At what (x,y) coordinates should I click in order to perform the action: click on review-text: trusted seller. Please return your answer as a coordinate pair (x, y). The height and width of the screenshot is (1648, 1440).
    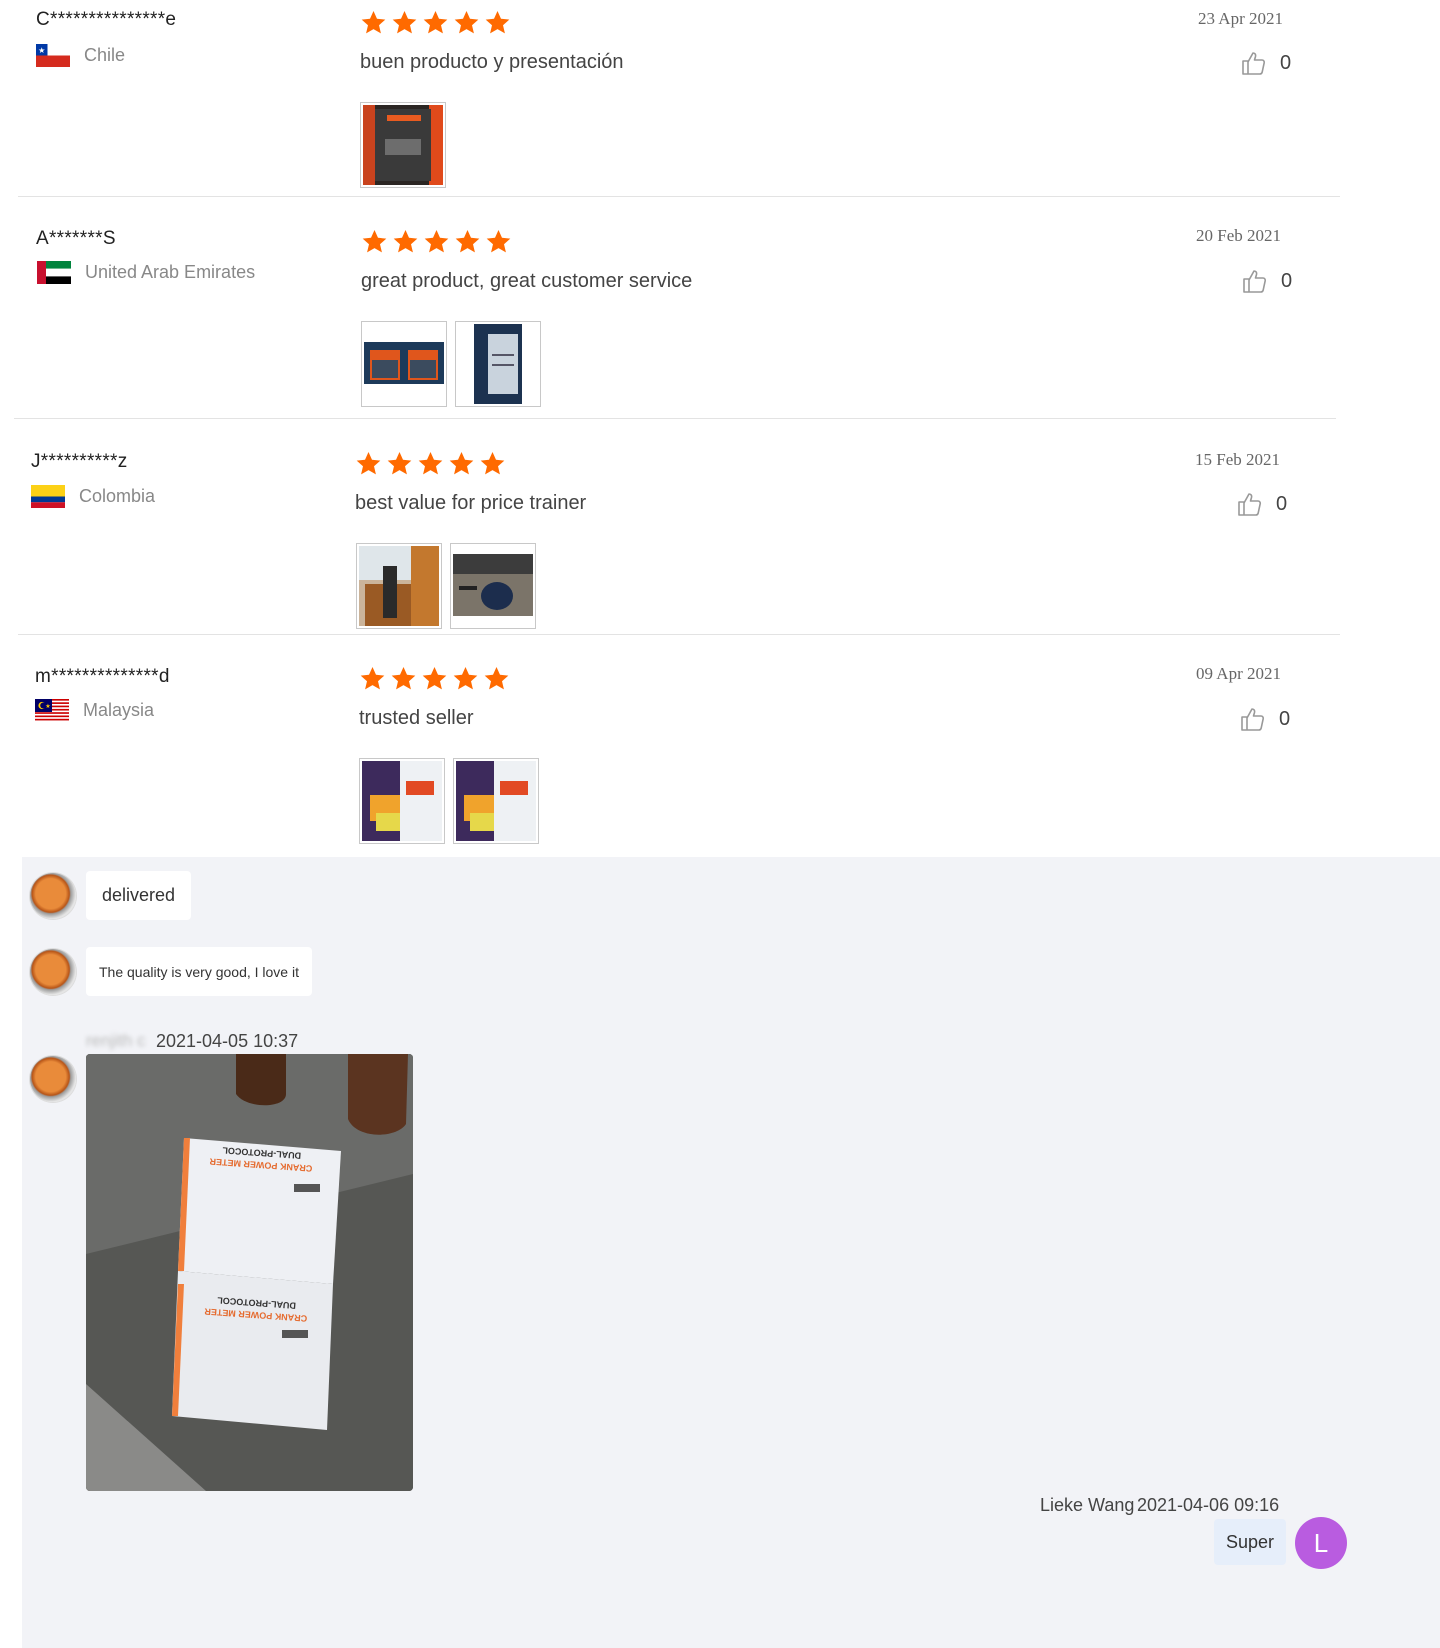
    Looking at the image, I should click on (416, 718).